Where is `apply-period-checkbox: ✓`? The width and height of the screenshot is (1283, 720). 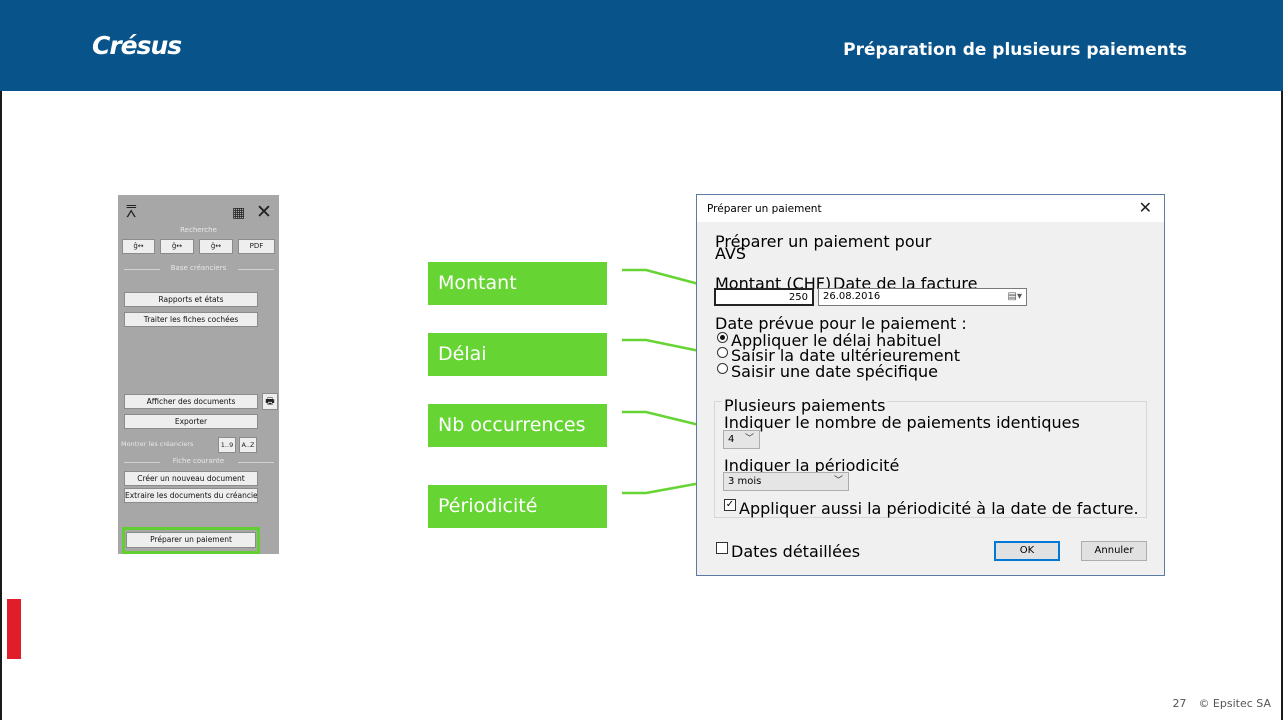 apply-period-checkbox: ✓ is located at coordinates (730, 505).